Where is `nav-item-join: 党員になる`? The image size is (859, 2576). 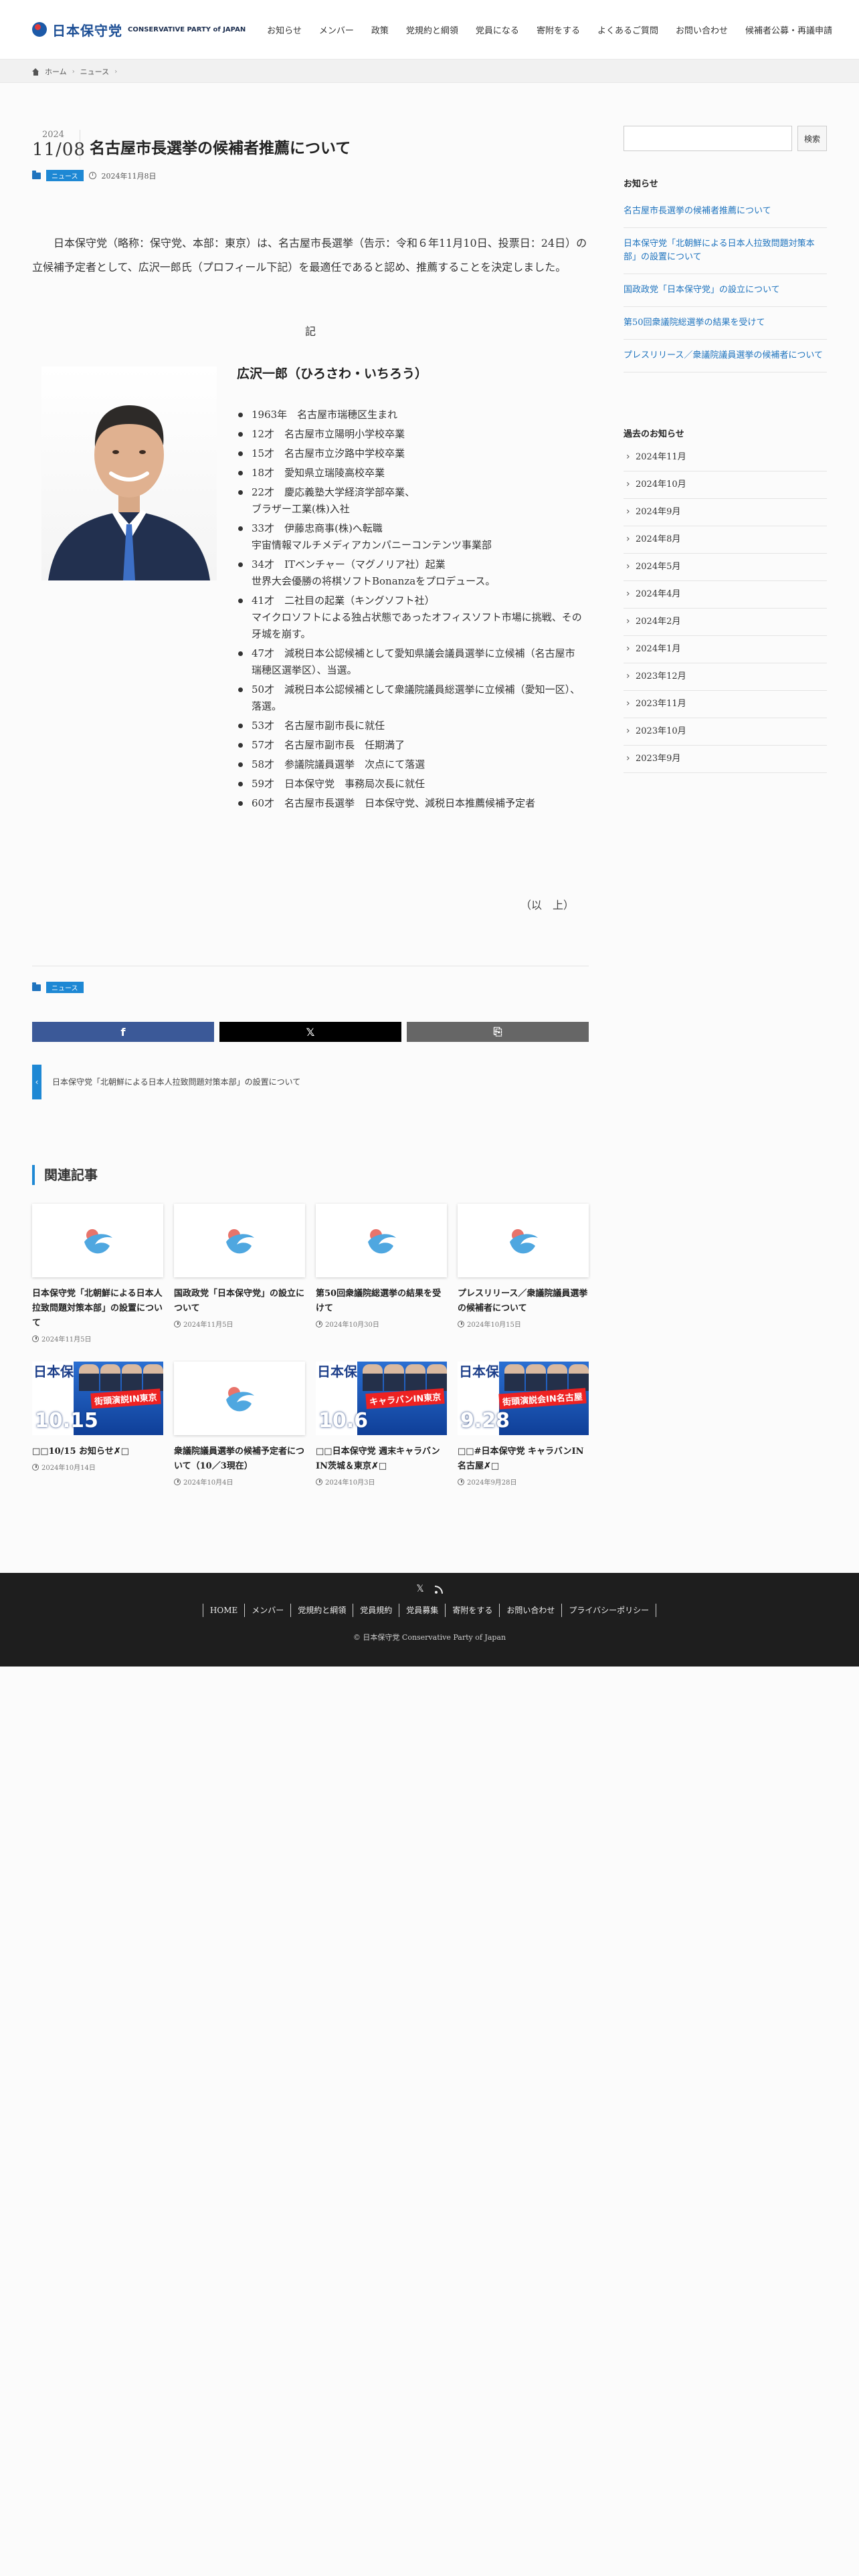
nav-item-join: 党員になる is located at coordinates (498, 30).